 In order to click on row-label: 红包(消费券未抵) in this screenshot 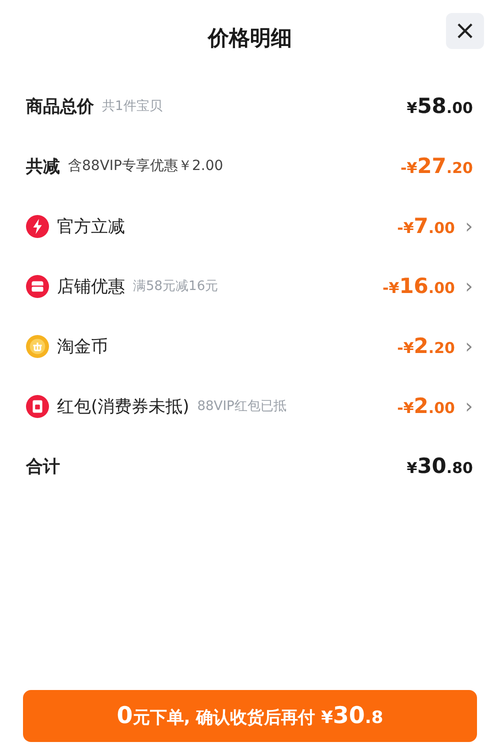, I will do `click(123, 407)`.